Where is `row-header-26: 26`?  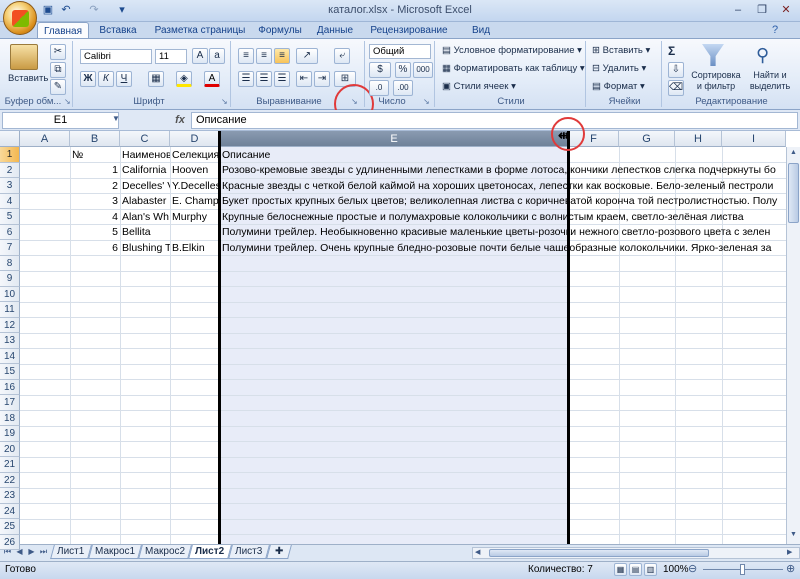 row-header-26: 26 is located at coordinates (10, 542).